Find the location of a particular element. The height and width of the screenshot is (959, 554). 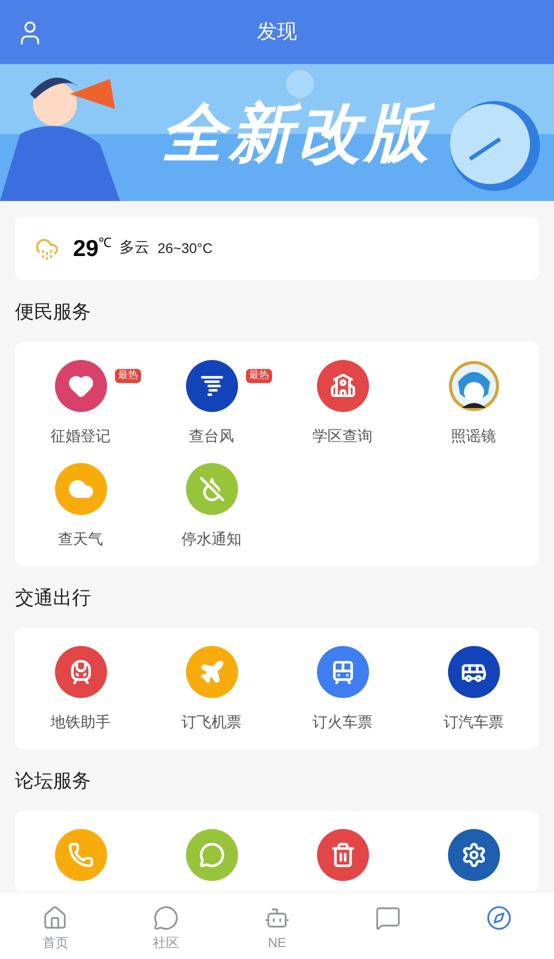

service-label: 照谣镜 is located at coordinates (473, 437).